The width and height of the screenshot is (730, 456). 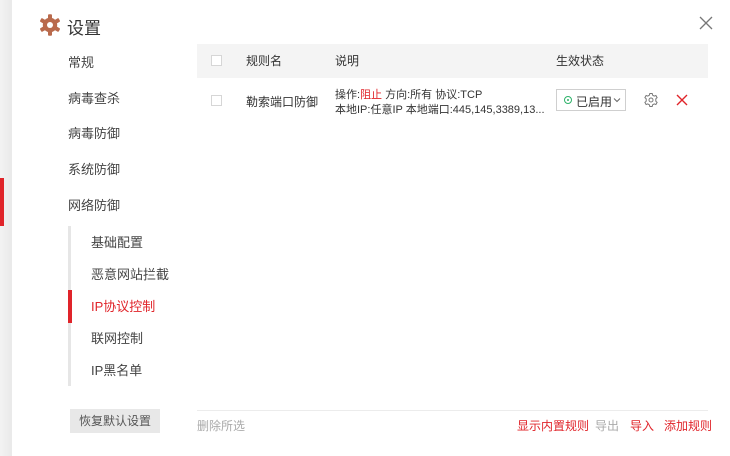 I want to click on rule-name: 勒索端口防御, so click(x=282, y=102).